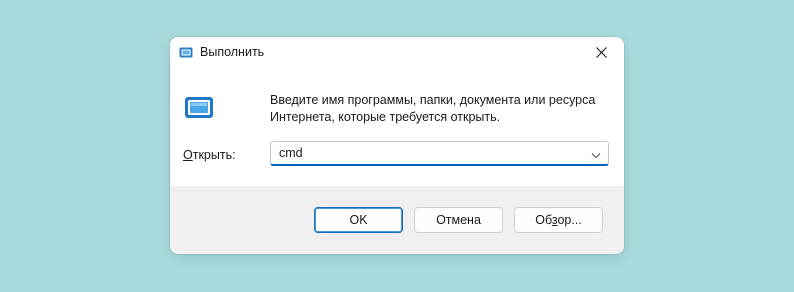 The image size is (794, 292). I want to click on open-label-rest: ткрыть:, so click(214, 155).